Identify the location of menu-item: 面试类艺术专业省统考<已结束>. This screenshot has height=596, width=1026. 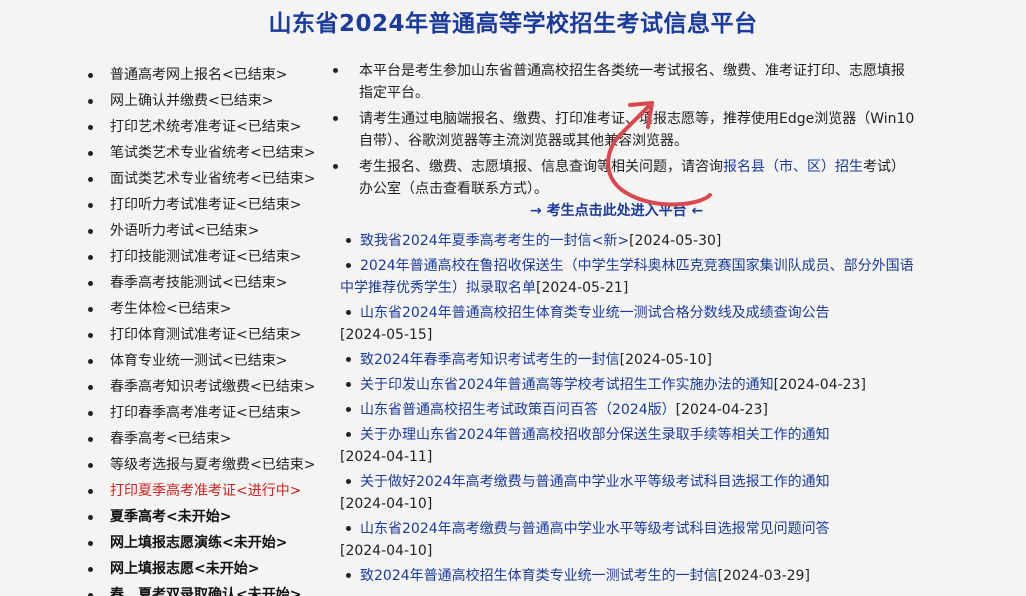
(211, 179).